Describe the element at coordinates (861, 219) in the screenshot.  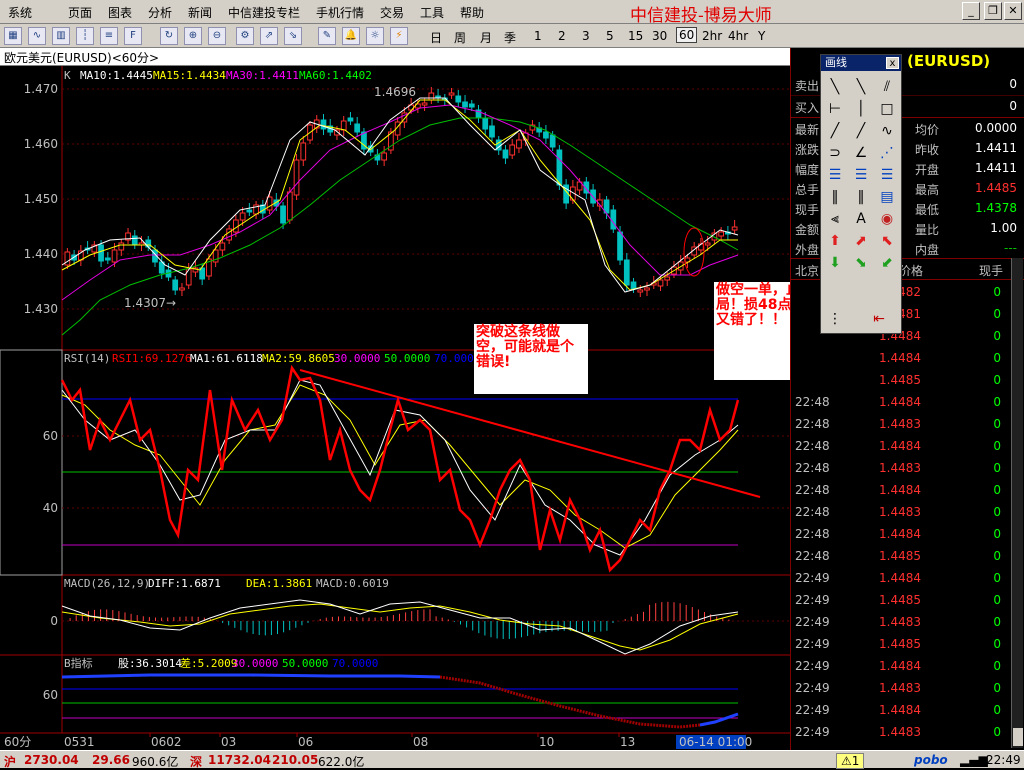
I see `text-tool-icon: A` at that location.